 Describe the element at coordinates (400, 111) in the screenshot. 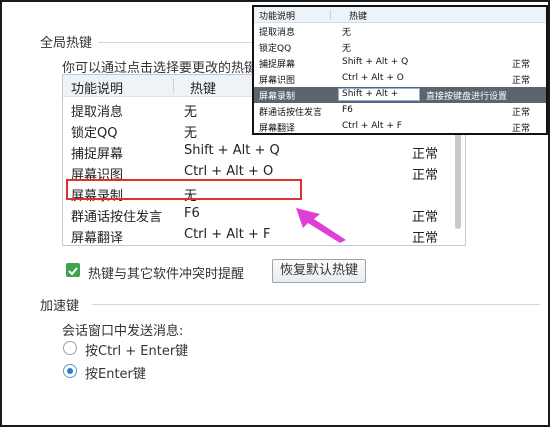

I see `inset-row: 群通话按住发言 F6 正常` at that location.